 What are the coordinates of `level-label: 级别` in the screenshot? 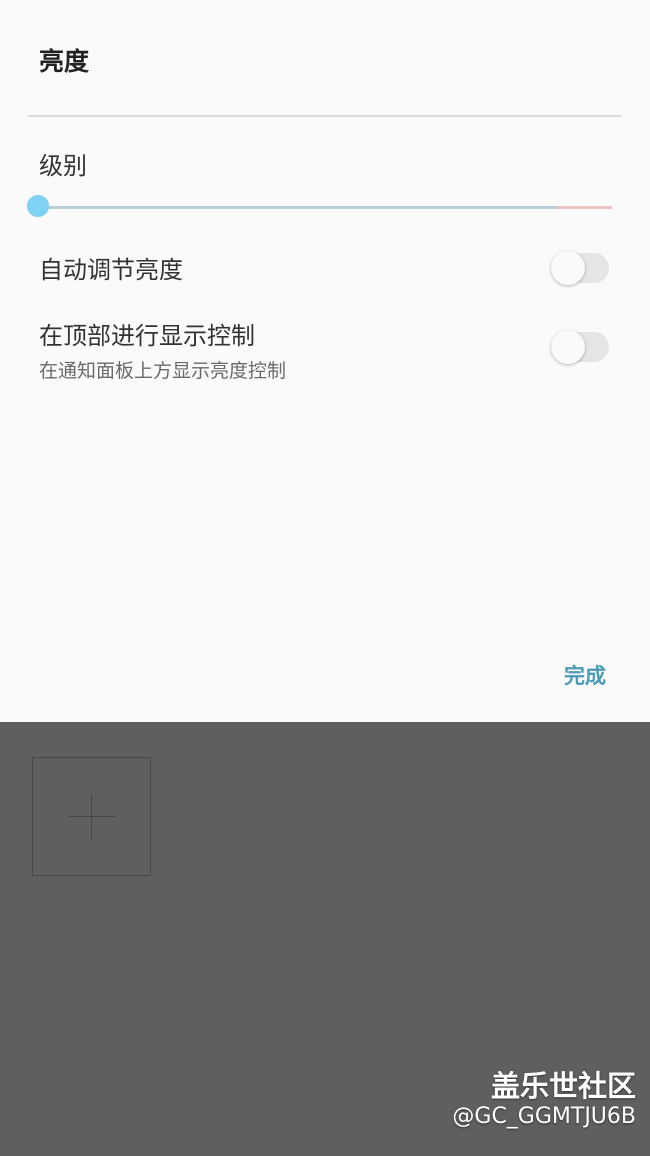 It's located at (63, 166).